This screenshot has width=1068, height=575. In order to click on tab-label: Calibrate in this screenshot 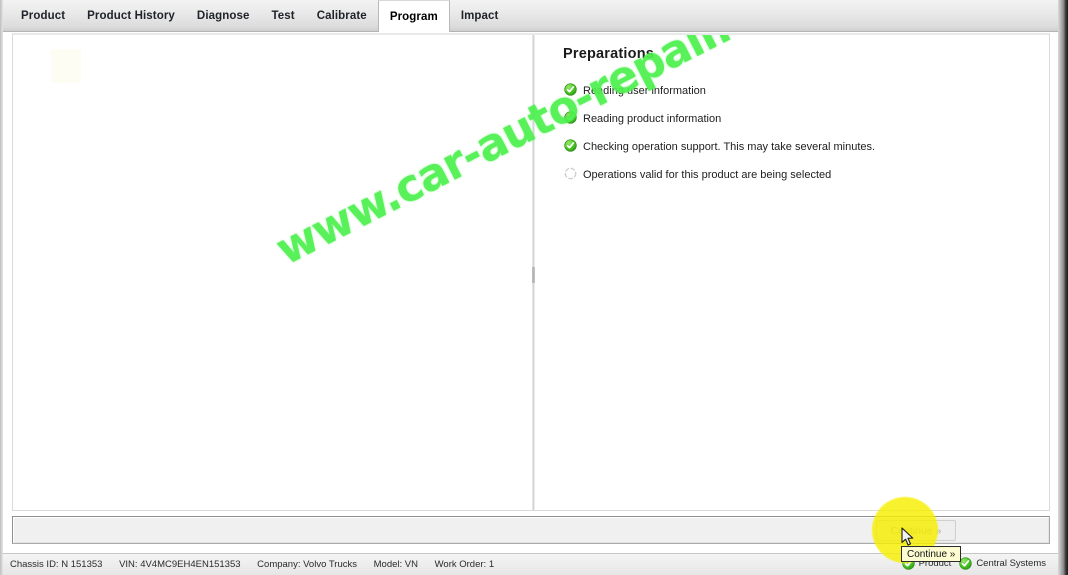, I will do `click(341, 15)`.